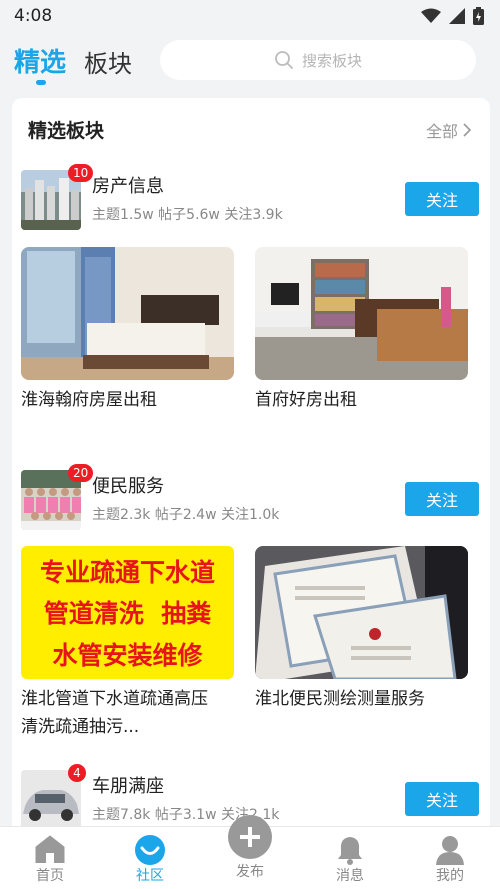 The width and height of the screenshot is (500, 889). I want to click on search-icon, so click(284, 60).